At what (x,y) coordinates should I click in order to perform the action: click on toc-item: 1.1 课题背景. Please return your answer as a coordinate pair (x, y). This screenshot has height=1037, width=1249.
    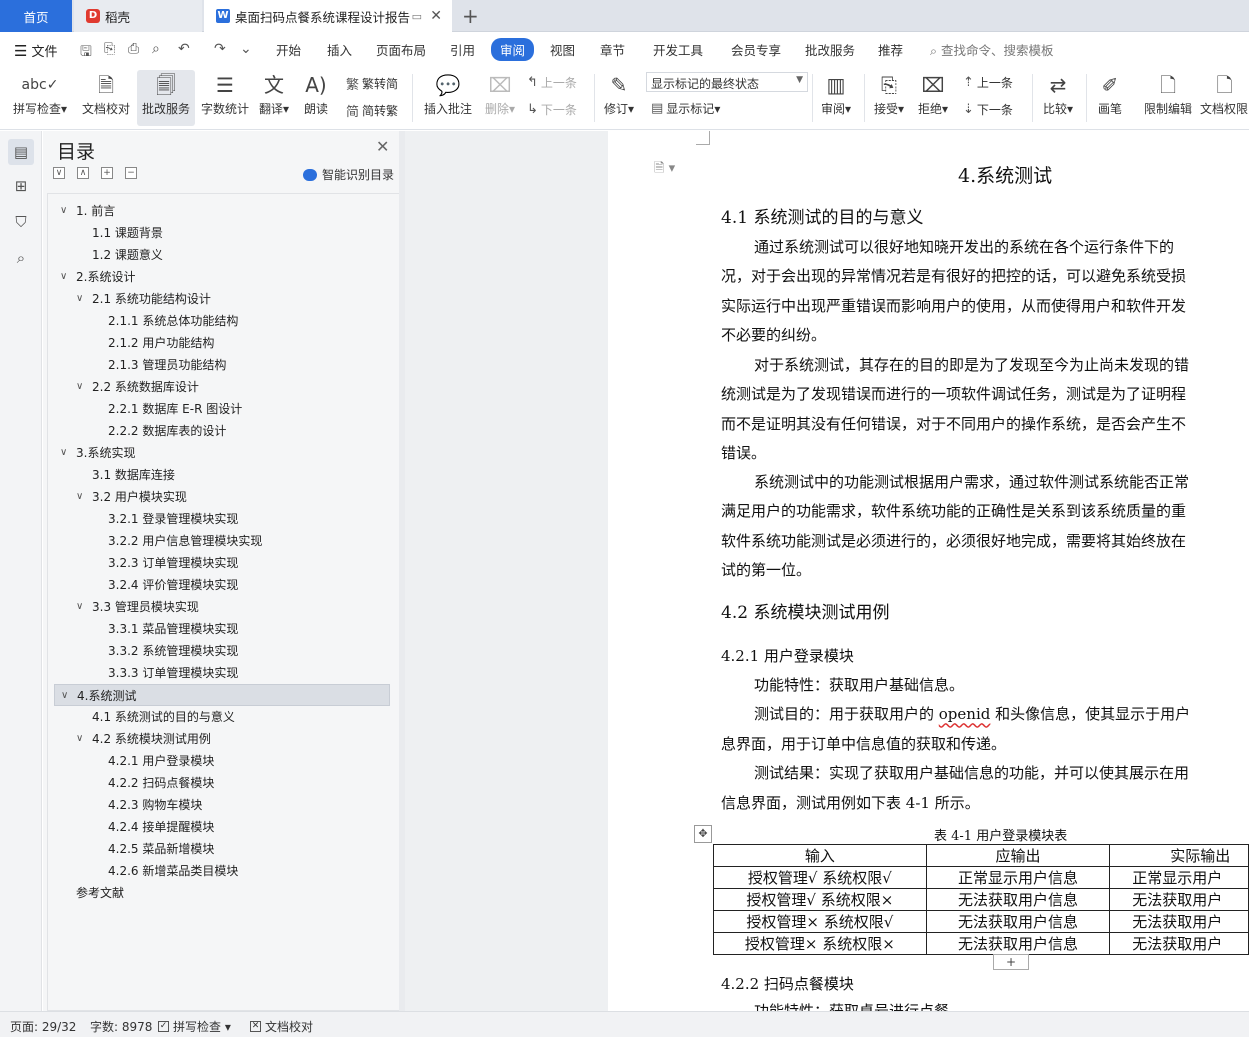
    Looking at the image, I should click on (127, 233).